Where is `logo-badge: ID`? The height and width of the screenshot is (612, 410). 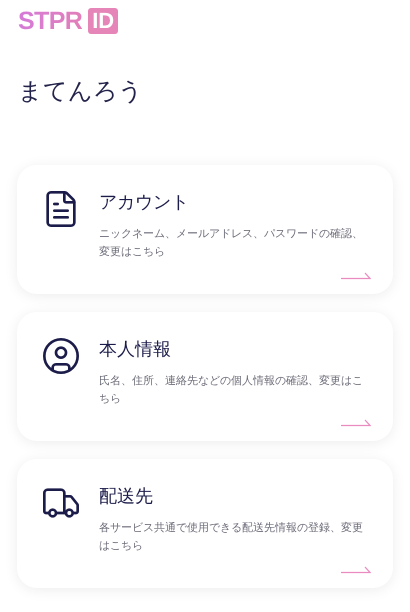 logo-badge: ID is located at coordinates (103, 21).